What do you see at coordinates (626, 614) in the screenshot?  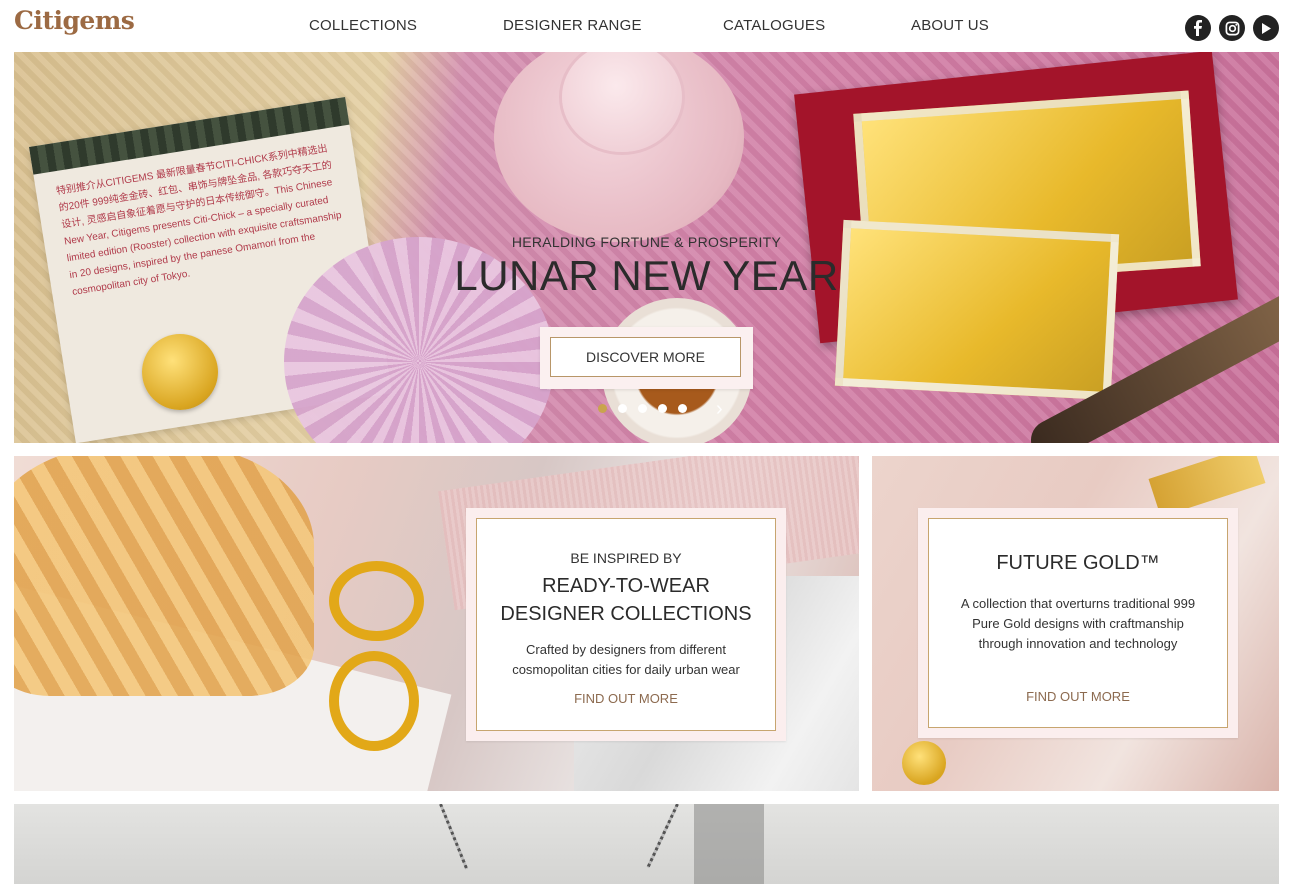 I see `card-title-line: DESIGNER COLLECTIONS` at bounding box center [626, 614].